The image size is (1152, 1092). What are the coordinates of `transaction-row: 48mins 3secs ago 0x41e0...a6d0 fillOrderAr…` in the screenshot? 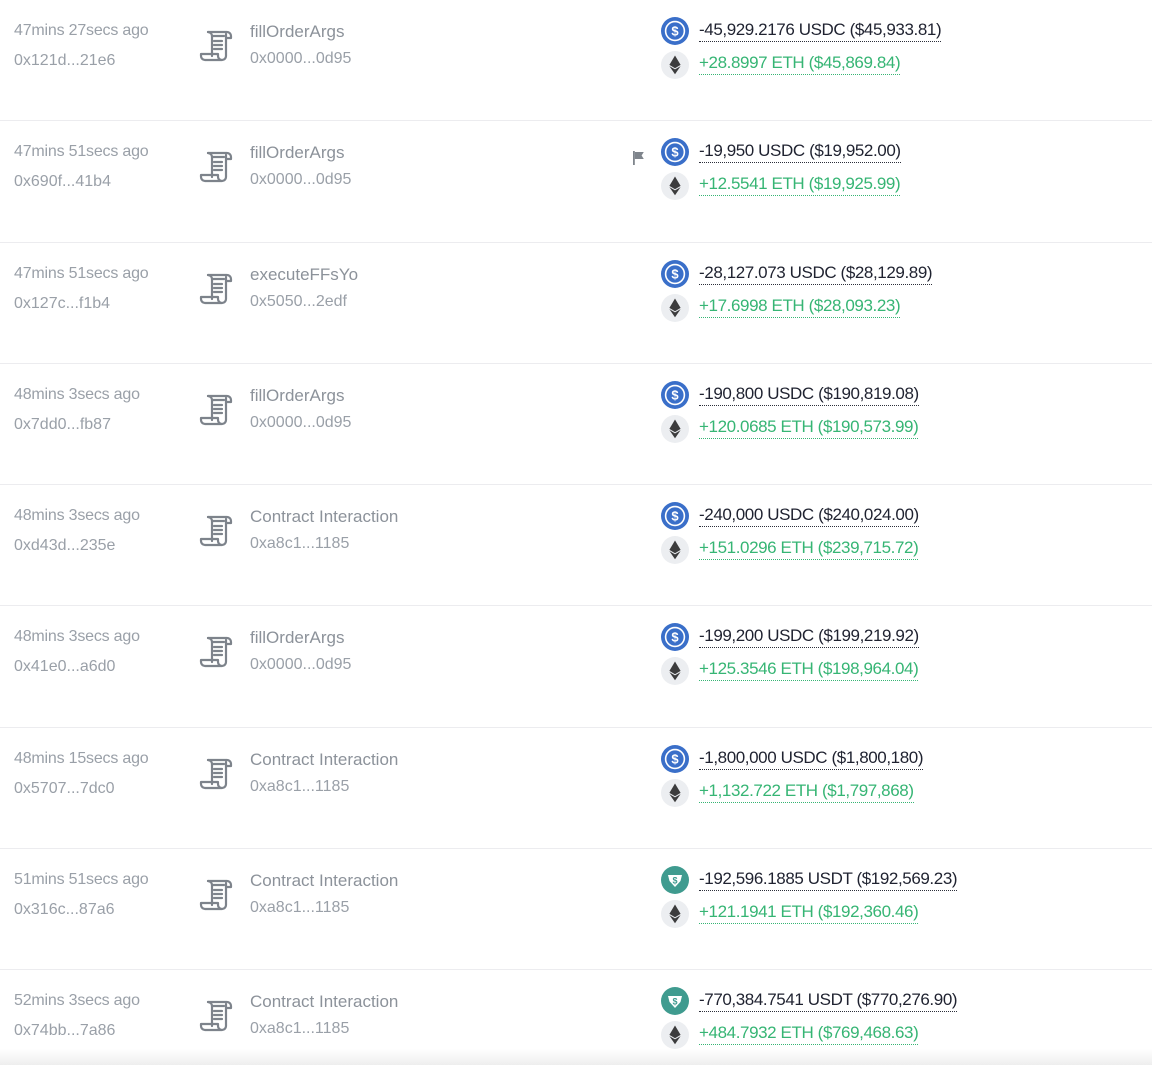 It's located at (576, 667).